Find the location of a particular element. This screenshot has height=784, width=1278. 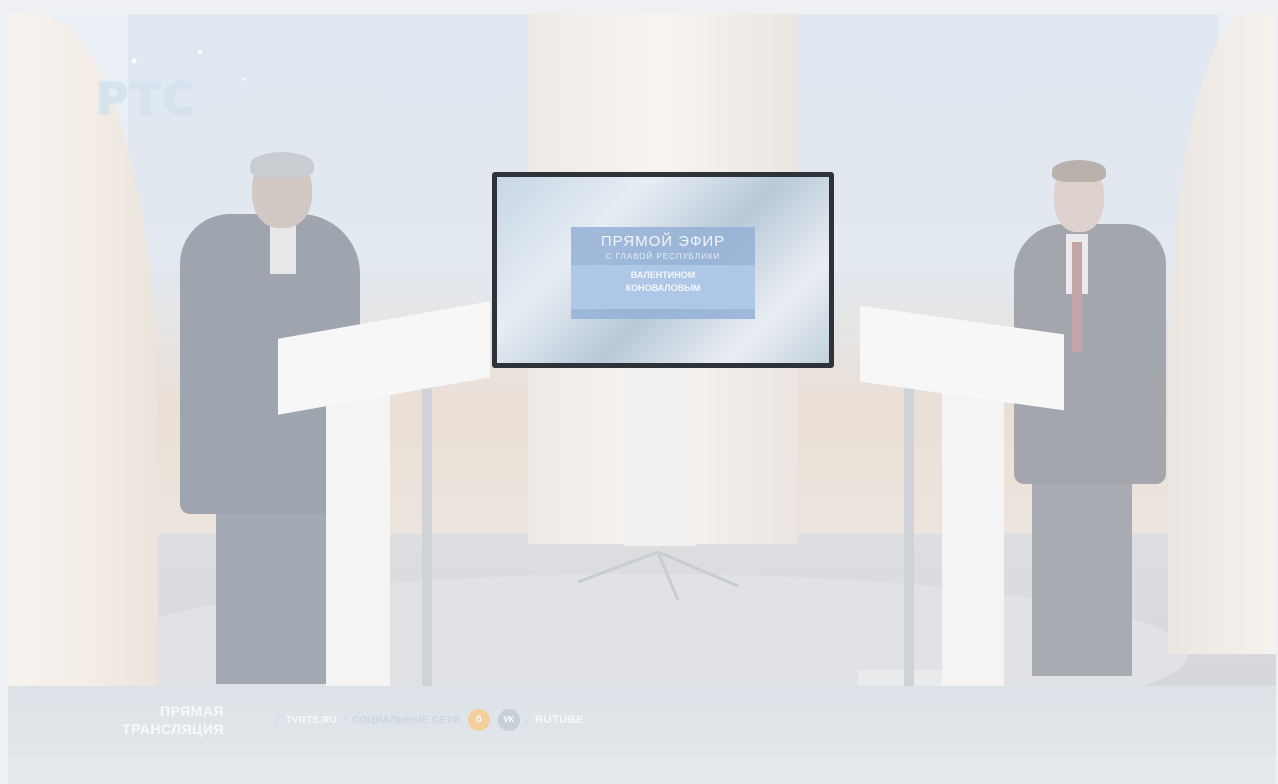

podium-left-pole is located at coordinates (427, 535).